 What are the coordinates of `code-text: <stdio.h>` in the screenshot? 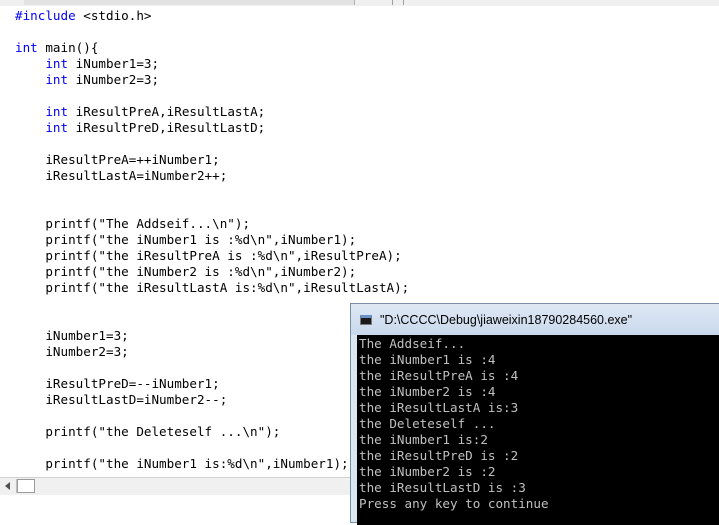 It's located at (113, 15).